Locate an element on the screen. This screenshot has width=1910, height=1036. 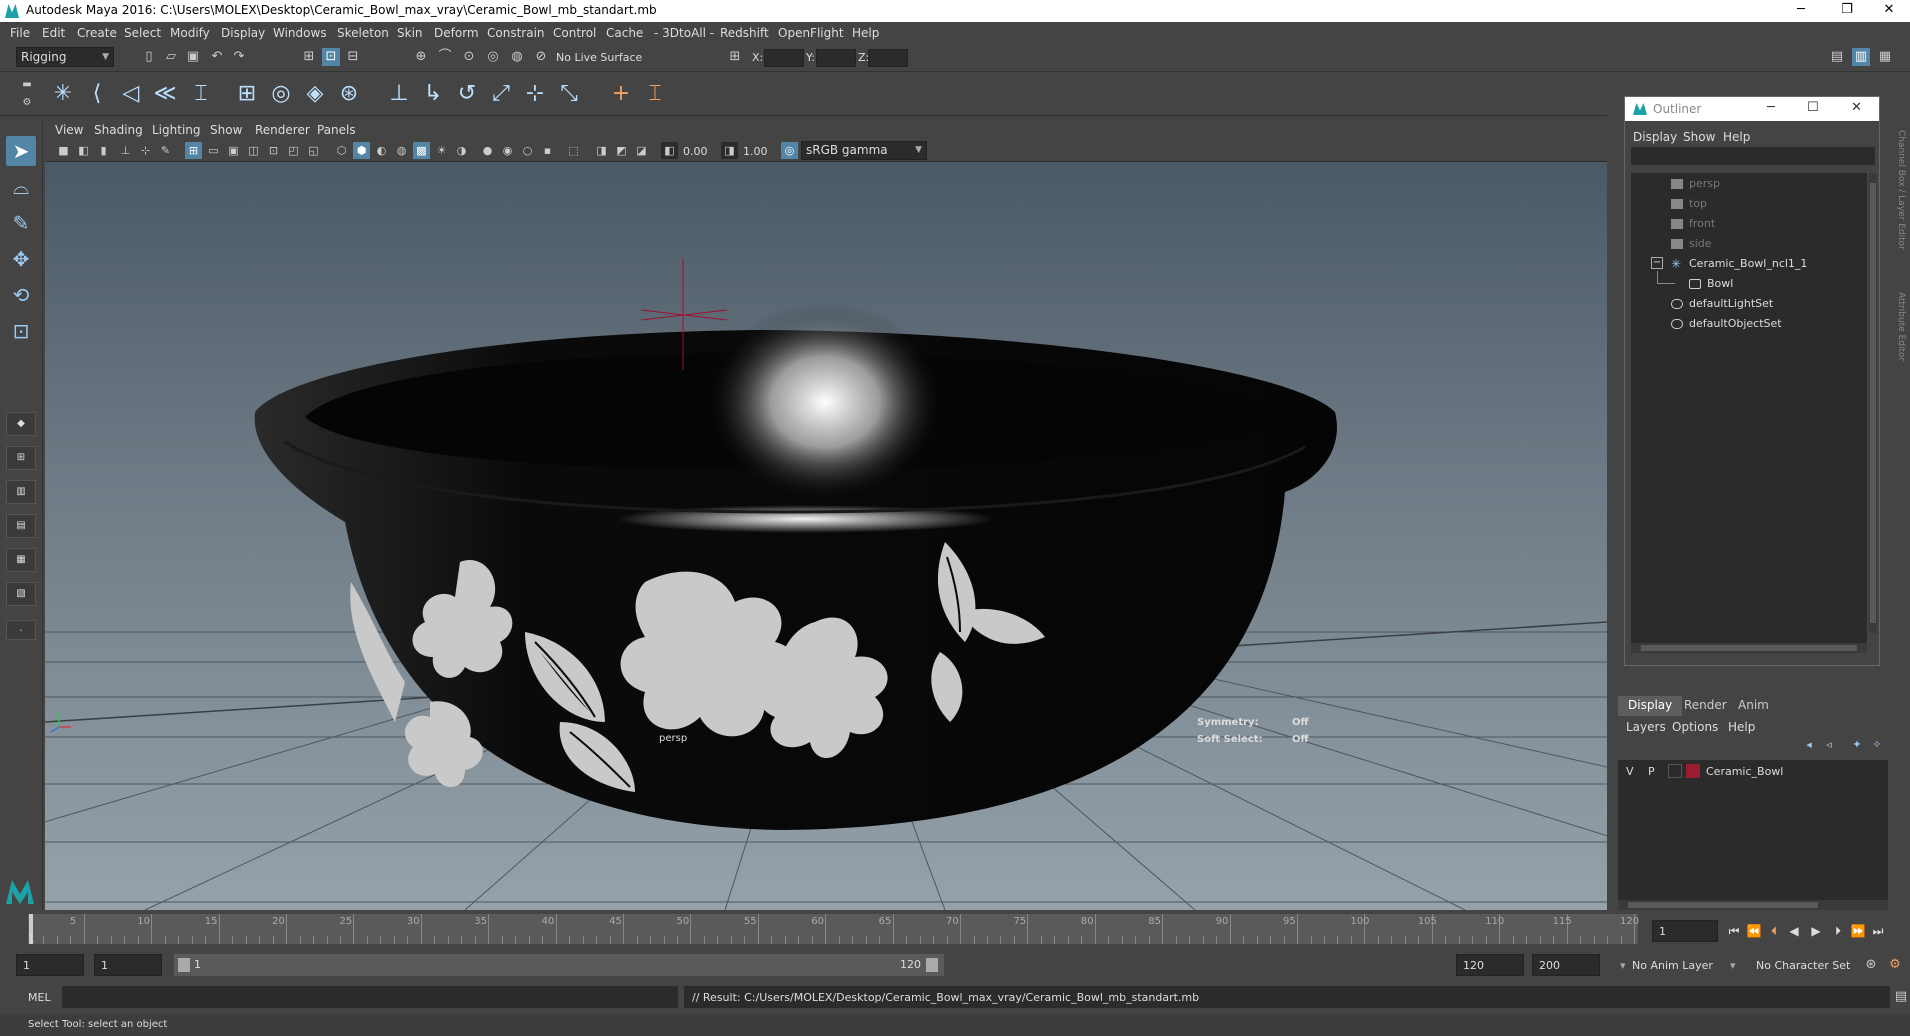
snap-point-icon: ⊙ is located at coordinates (469, 57).